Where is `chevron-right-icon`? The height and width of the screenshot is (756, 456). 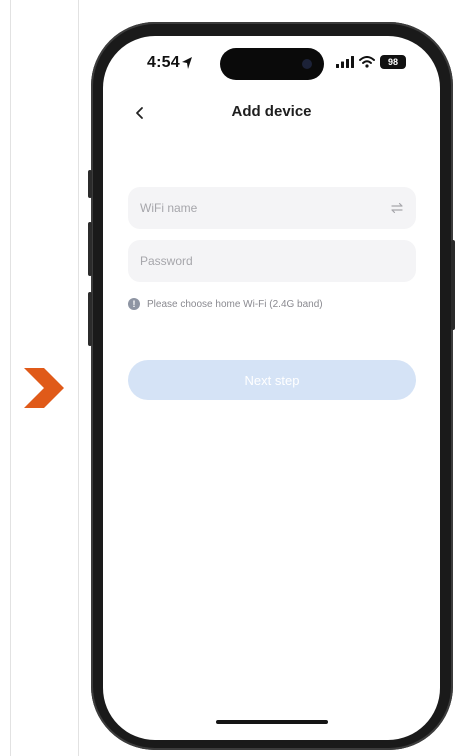 chevron-right-icon is located at coordinates (44, 388).